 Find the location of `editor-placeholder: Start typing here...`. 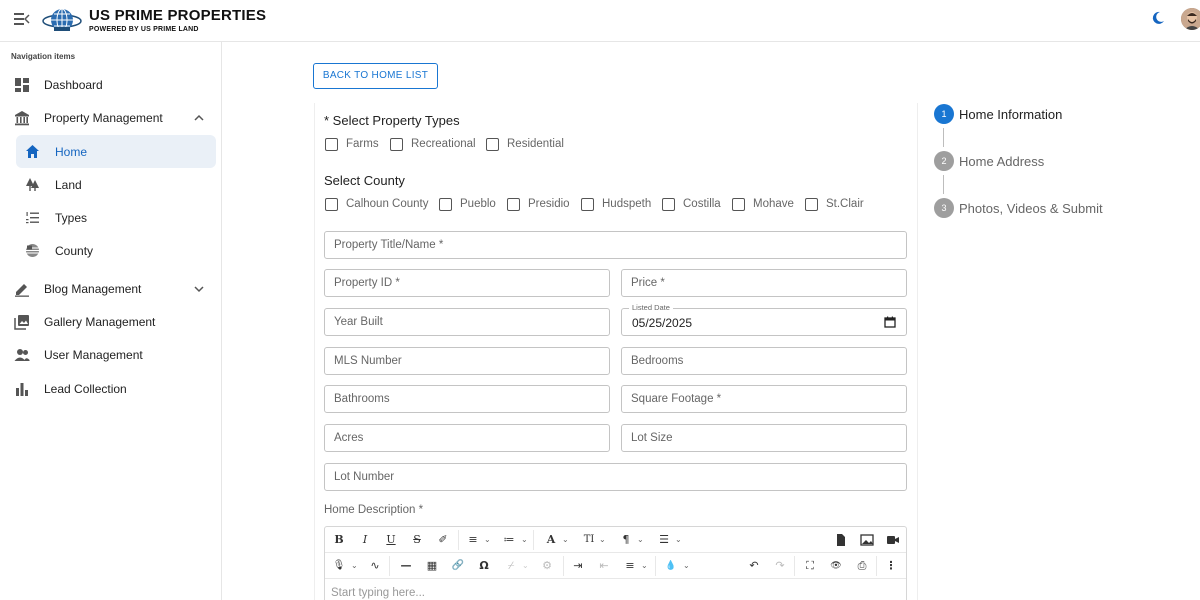

editor-placeholder: Start typing here... is located at coordinates (378, 593).